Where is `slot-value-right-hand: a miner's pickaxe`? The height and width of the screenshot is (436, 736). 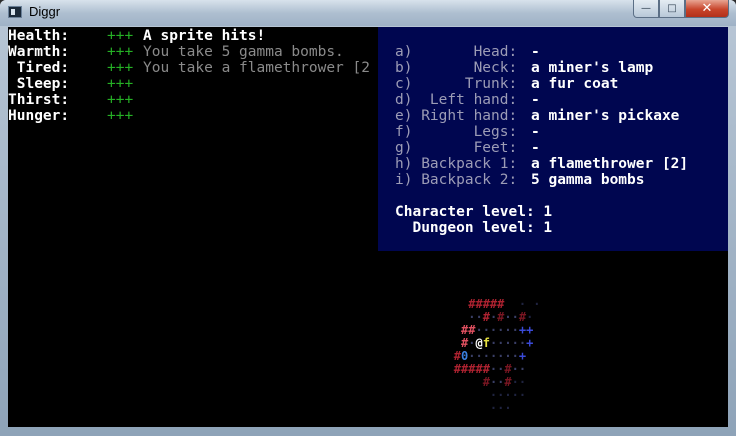
slot-value-right-hand: a miner's pickaxe is located at coordinates (605, 116).